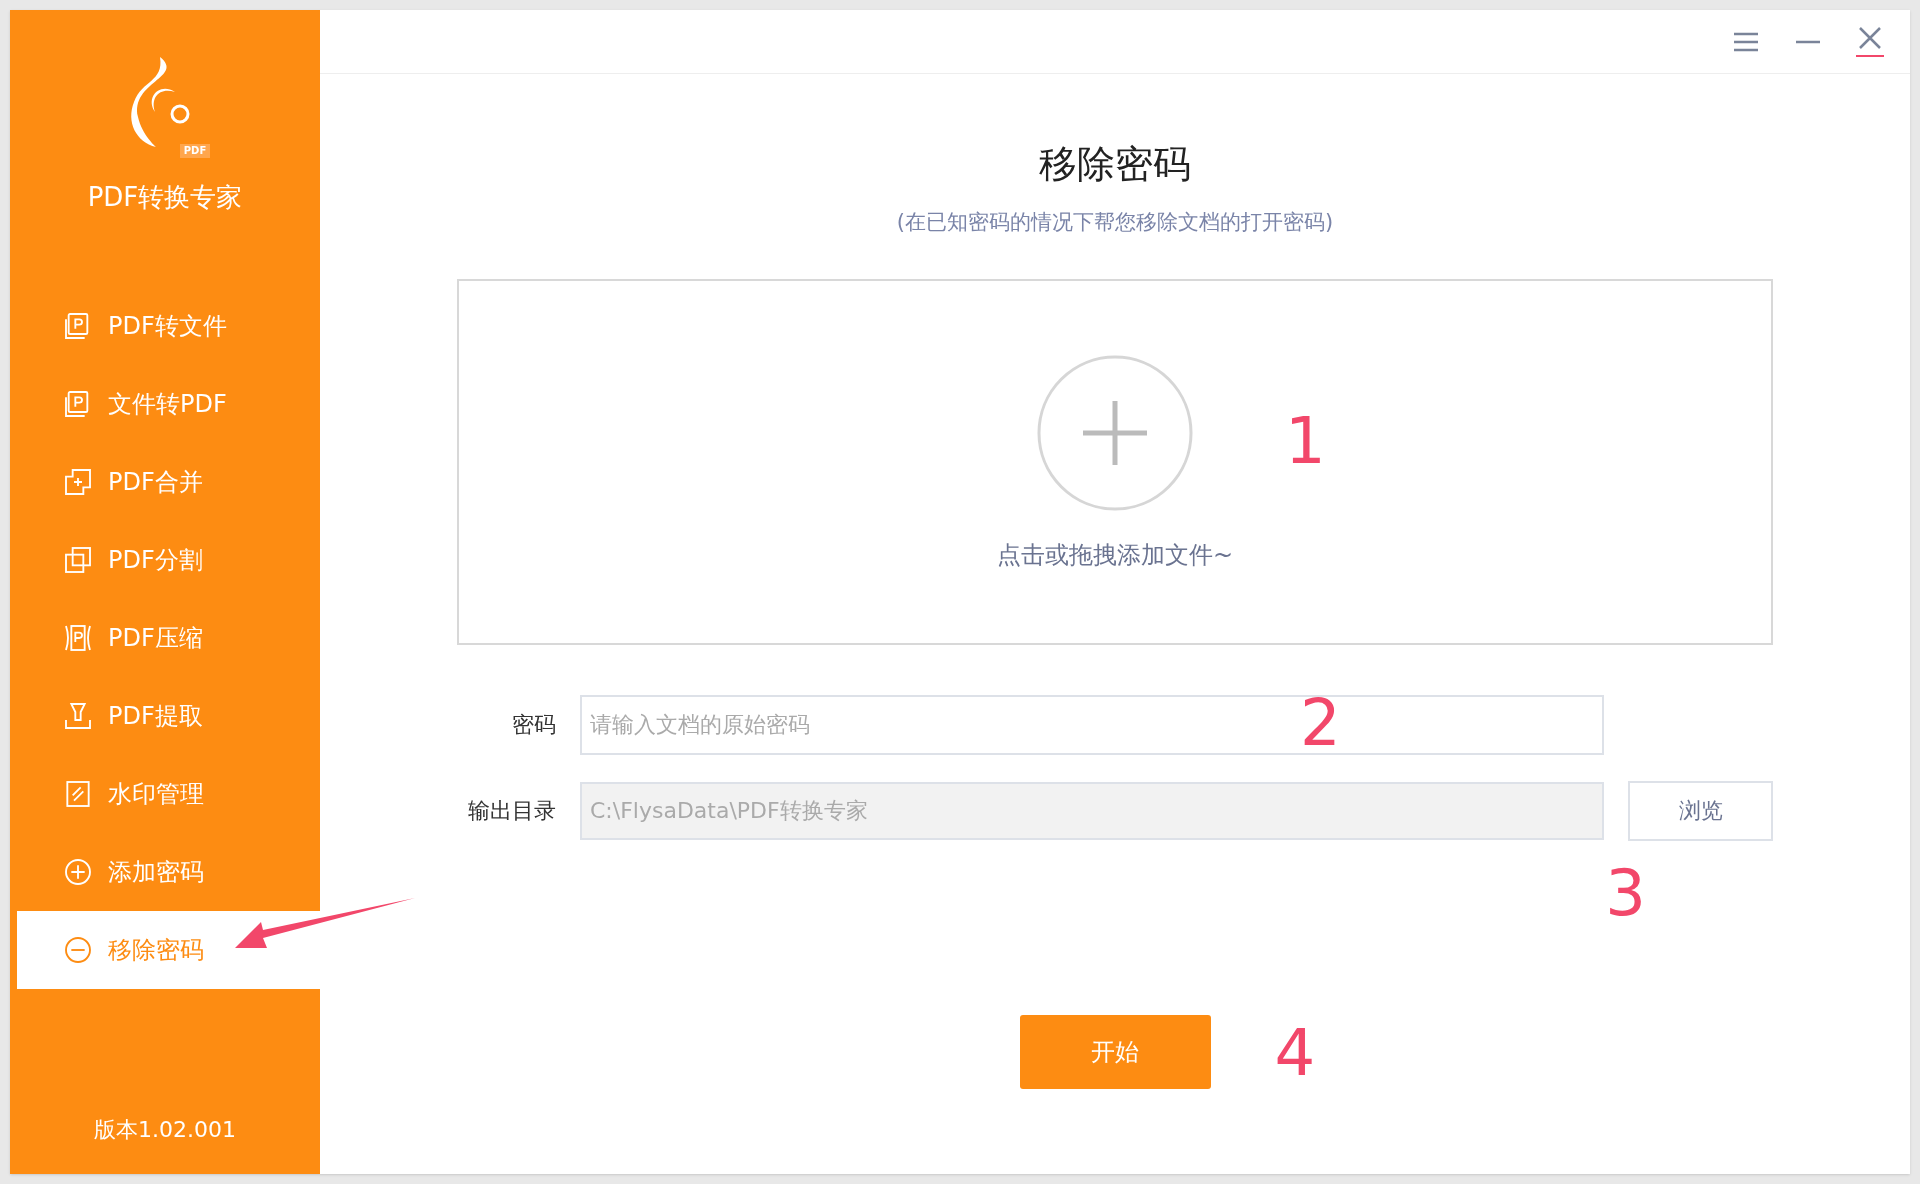 The height and width of the screenshot is (1184, 1920). I want to click on logo-badge: PDF, so click(195, 151).